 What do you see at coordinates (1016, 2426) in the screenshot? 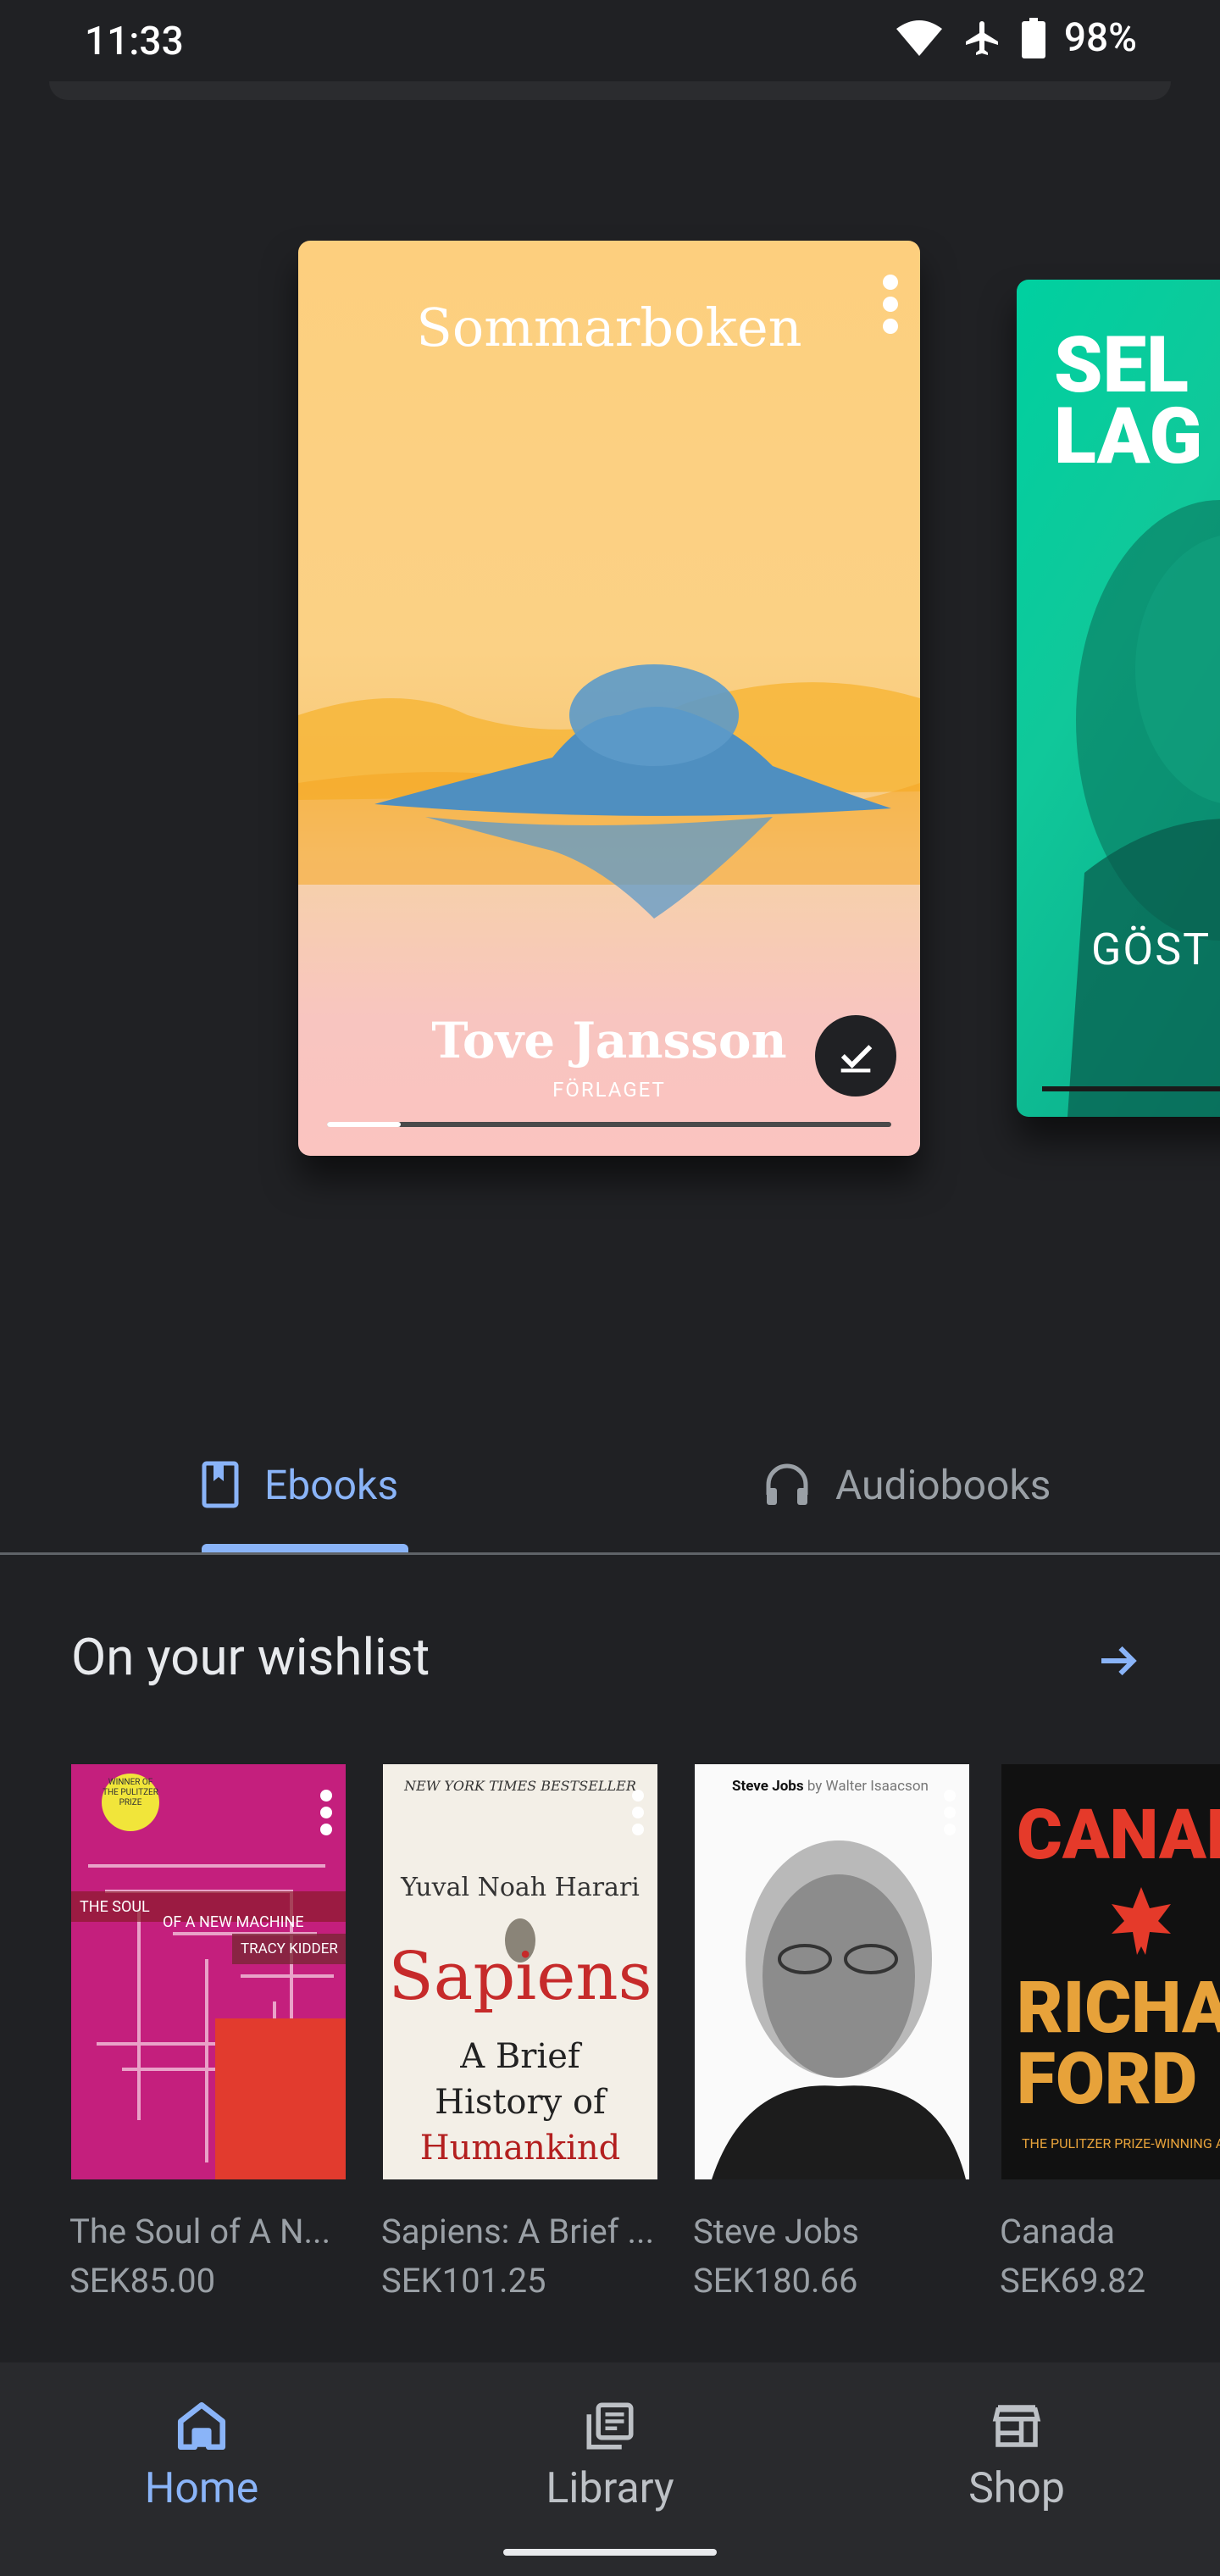
I see `store-icon` at bounding box center [1016, 2426].